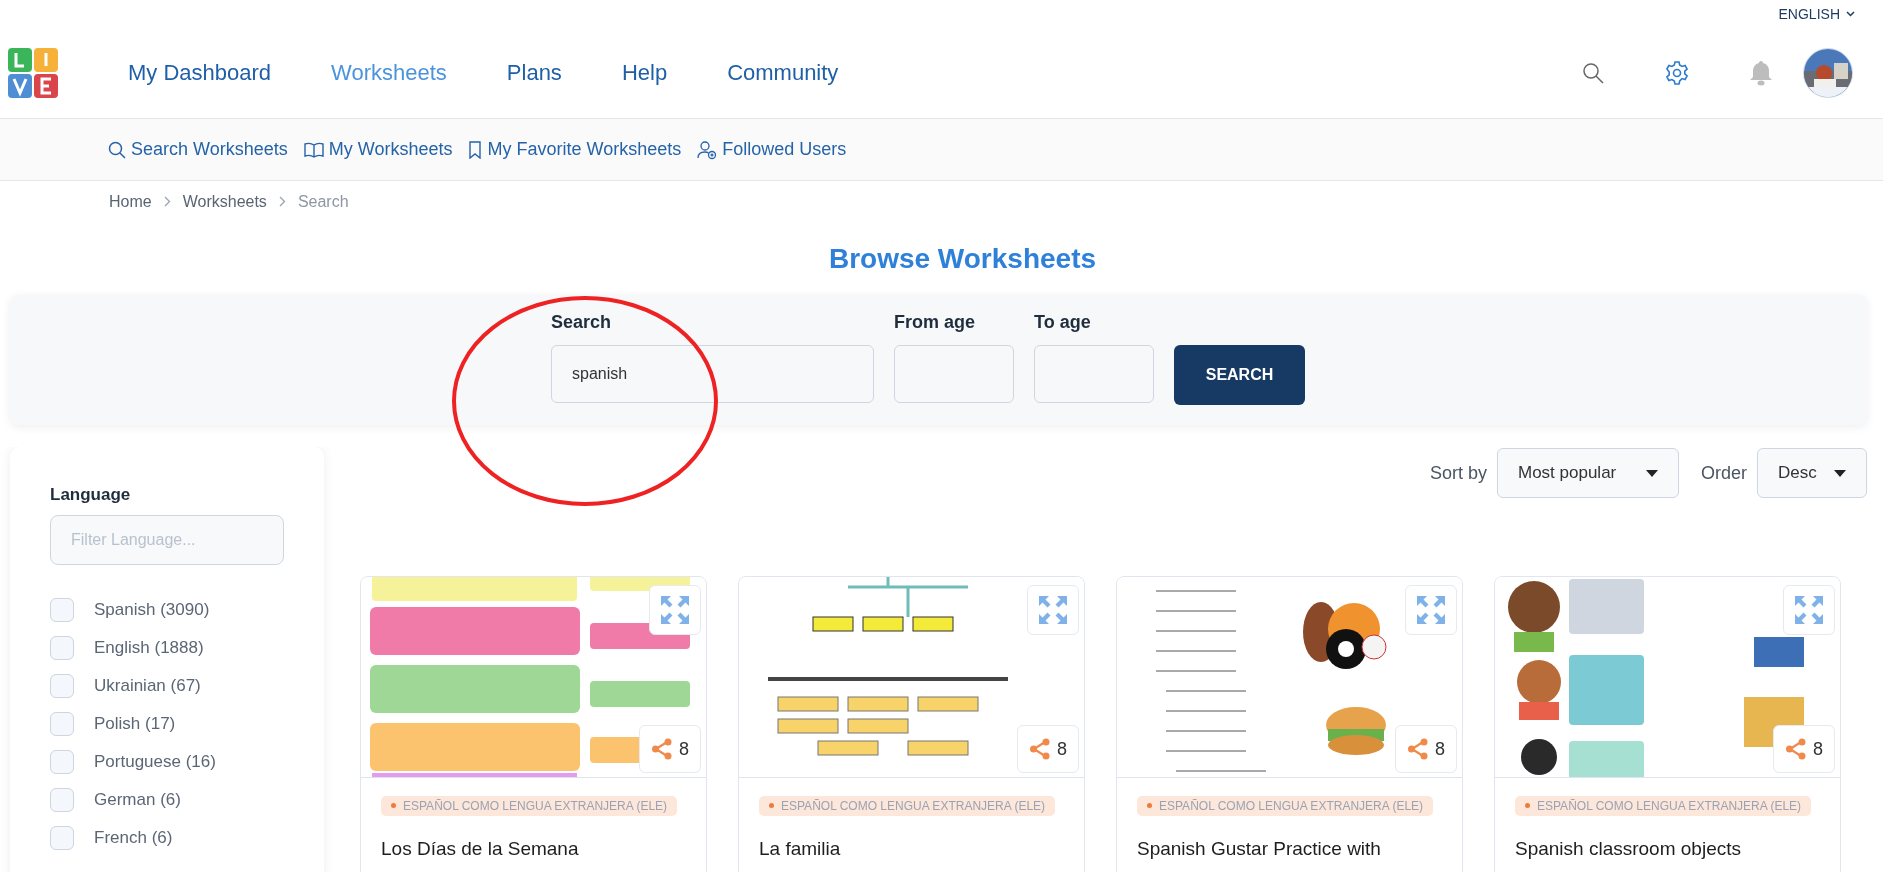 The image size is (1883, 872). I want to click on worksheet-card: 8 ESPAÑOL COMO LENGUA EXTRANJERA (ELE) La familia, so click(911, 724).